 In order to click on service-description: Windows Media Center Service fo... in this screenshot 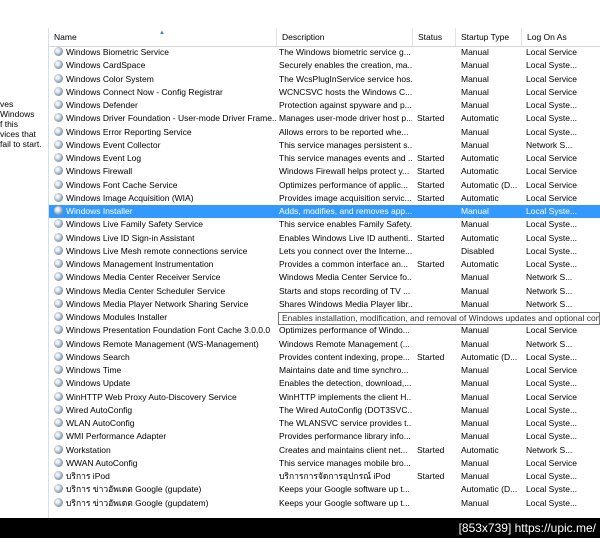, I will do `click(345, 277)`.